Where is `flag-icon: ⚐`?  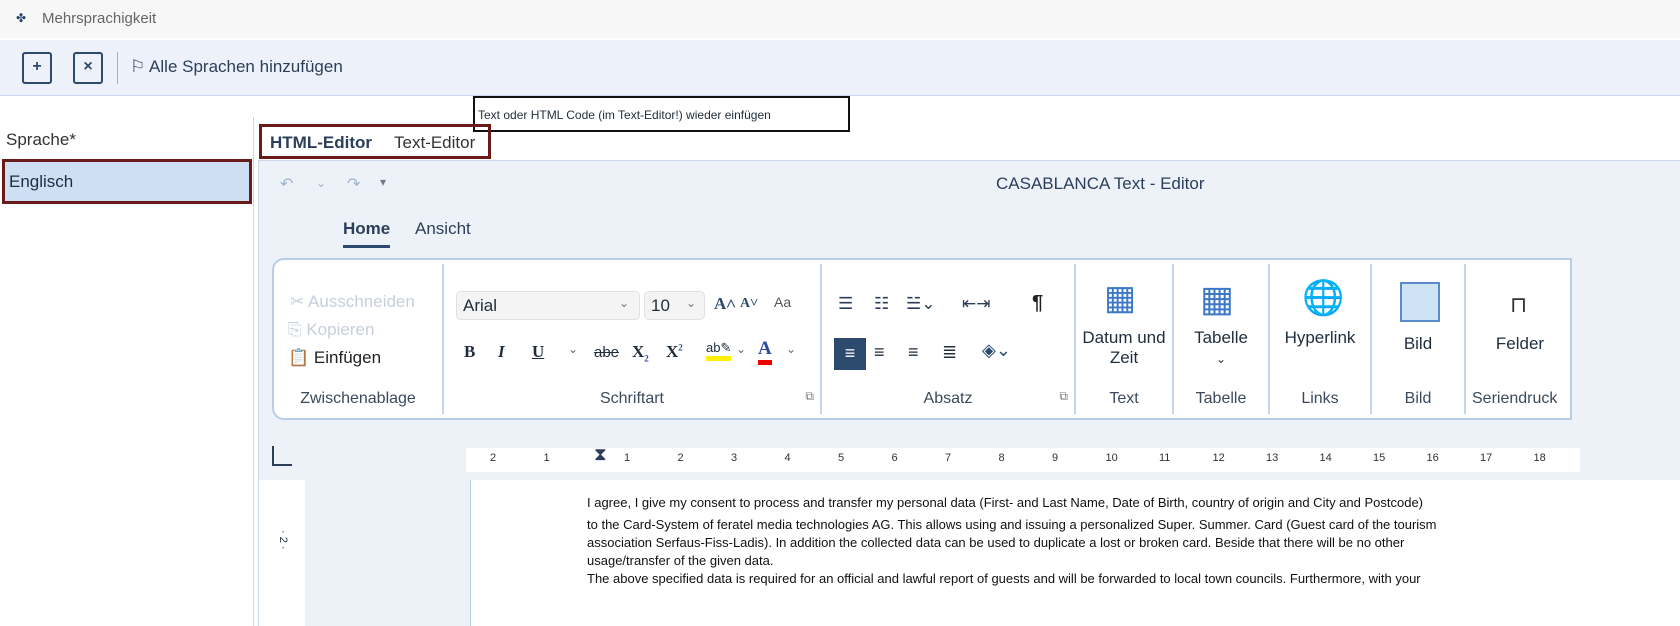 flag-icon: ⚐ is located at coordinates (138, 66).